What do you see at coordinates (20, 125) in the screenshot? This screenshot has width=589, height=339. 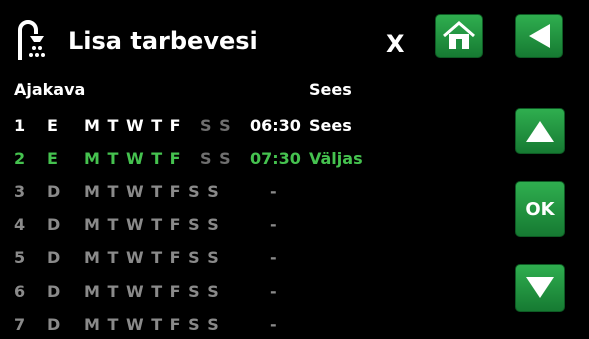 I see `row-number: 1` at bounding box center [20, 125].